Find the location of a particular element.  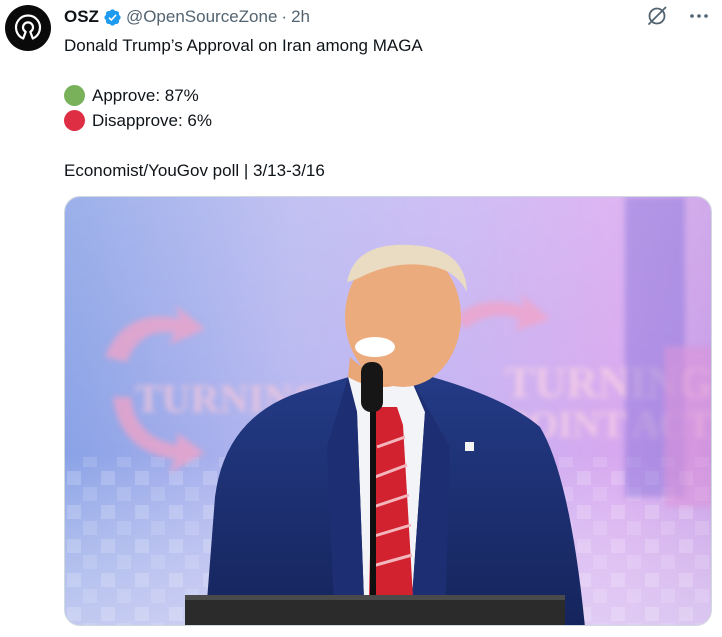

author-handle: @OpenSourceZone is located at coordinates (201, 17).